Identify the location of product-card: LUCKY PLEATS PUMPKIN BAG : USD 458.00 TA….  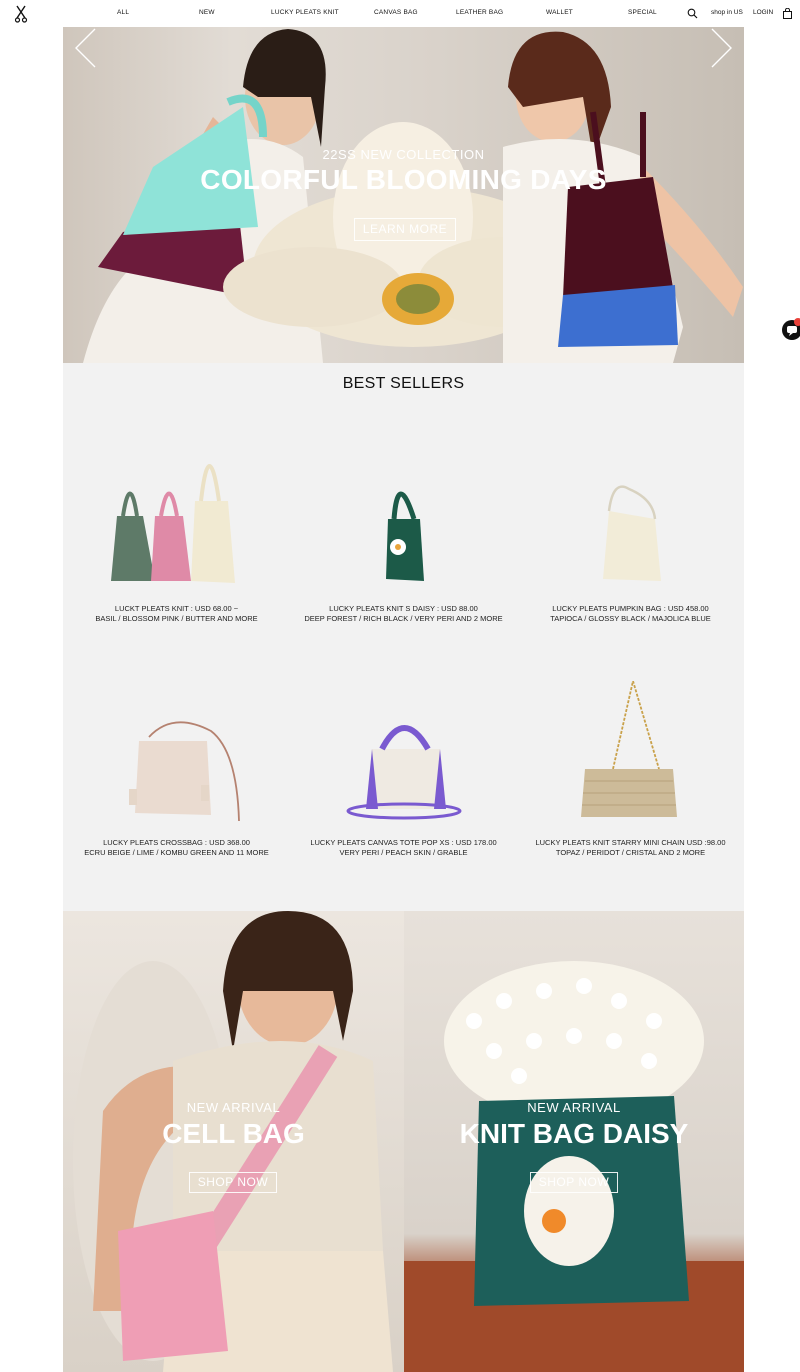
(630, 523).